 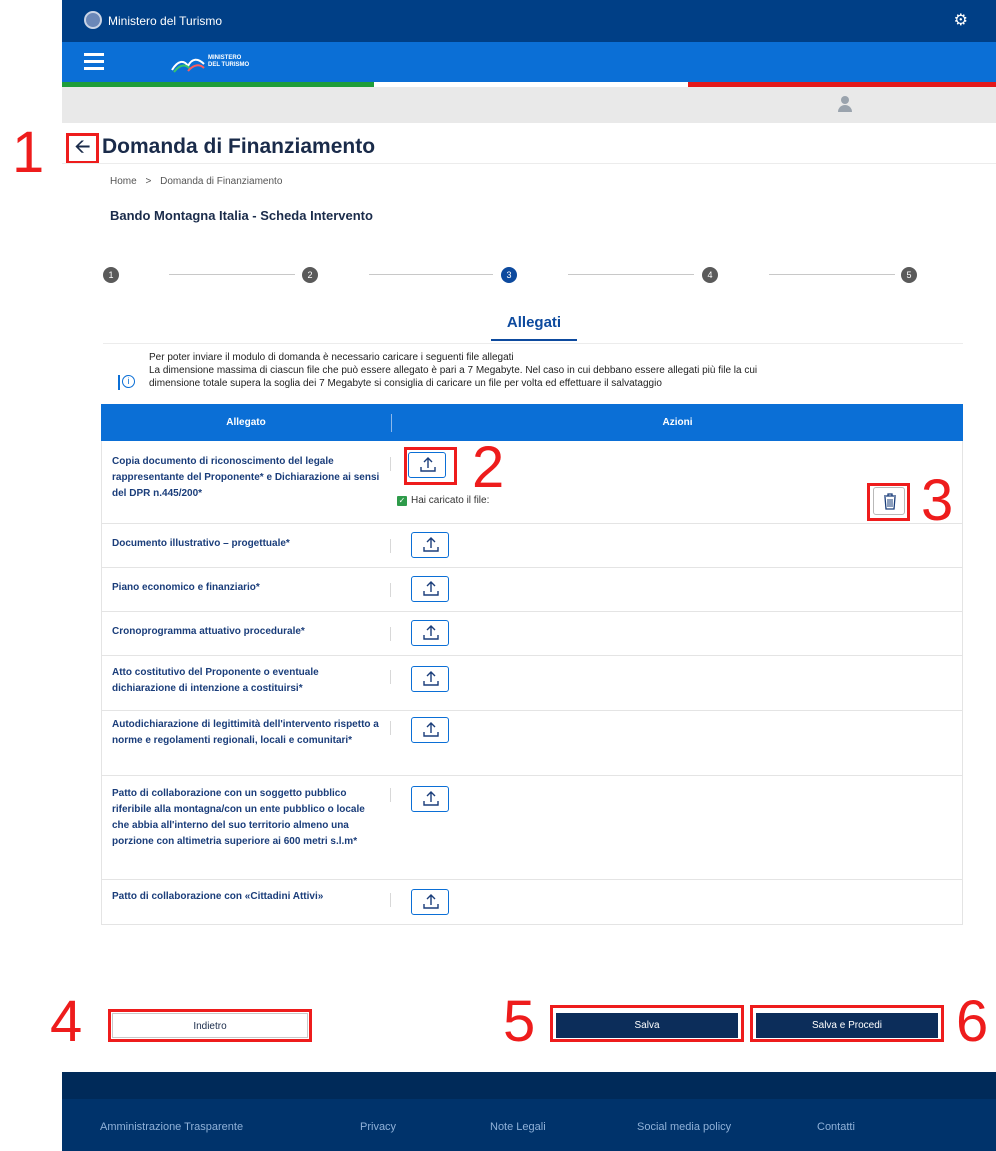 I want to click on annotation-number-1: 1, so click(x=28, y=152).